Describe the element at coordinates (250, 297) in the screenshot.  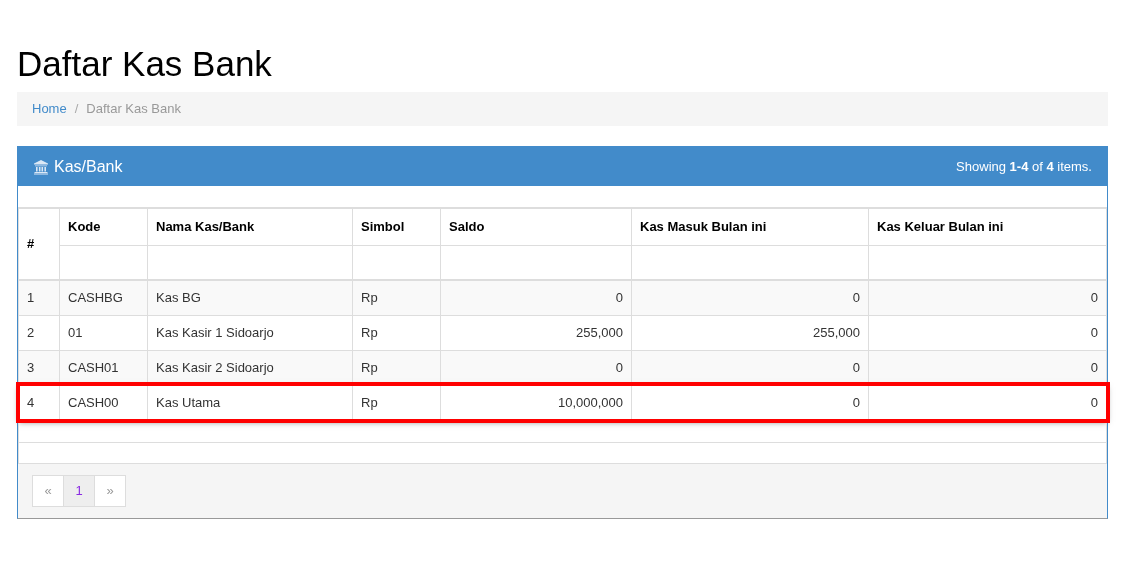
I see `table-cell: Kas BG` at that location.